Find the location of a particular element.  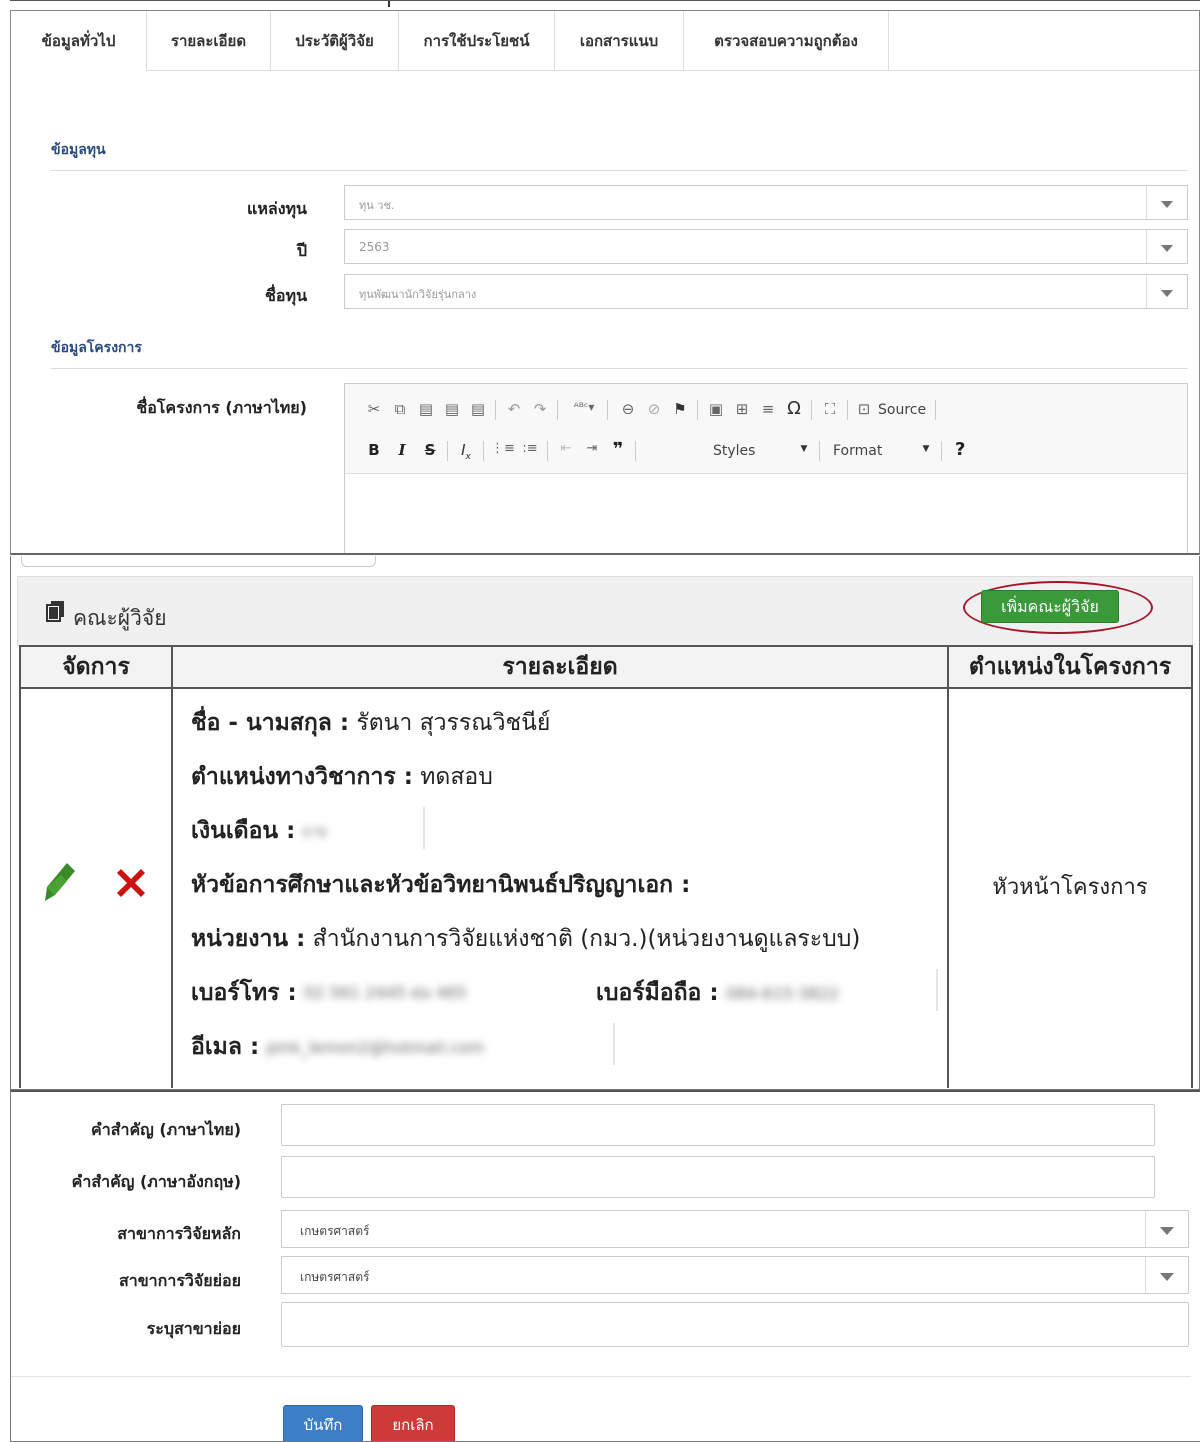

top-border is located at coordinates (605, 5).